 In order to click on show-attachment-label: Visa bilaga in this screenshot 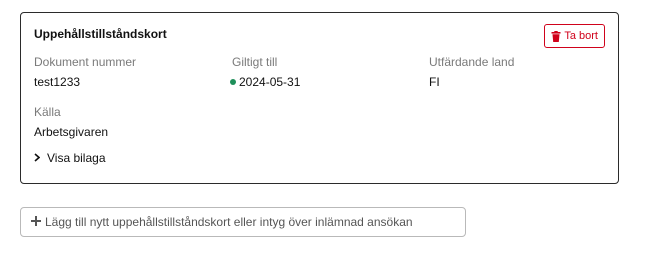, I will do `click(76, 158)`.